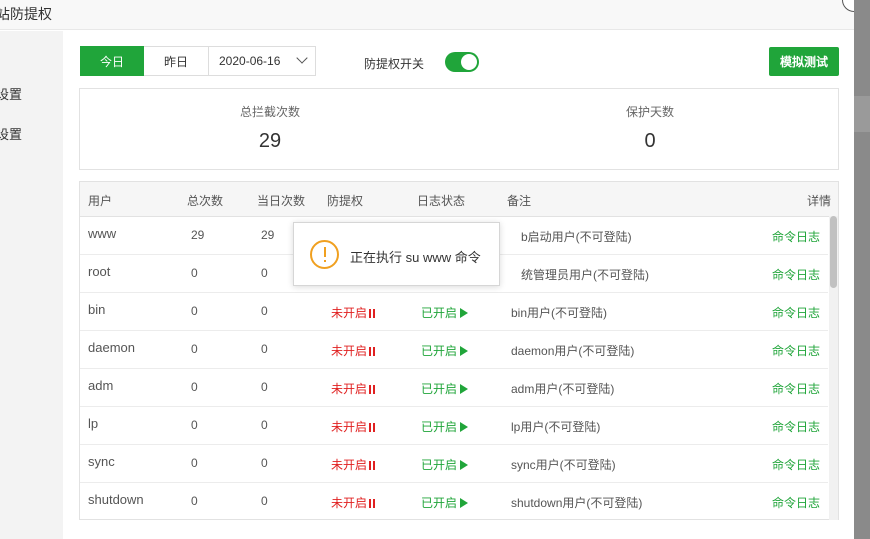 The height and width of the screenshot is (539, 870). I want to click on loading-toast: 正在执行 su www 命令, so click(396, 254).